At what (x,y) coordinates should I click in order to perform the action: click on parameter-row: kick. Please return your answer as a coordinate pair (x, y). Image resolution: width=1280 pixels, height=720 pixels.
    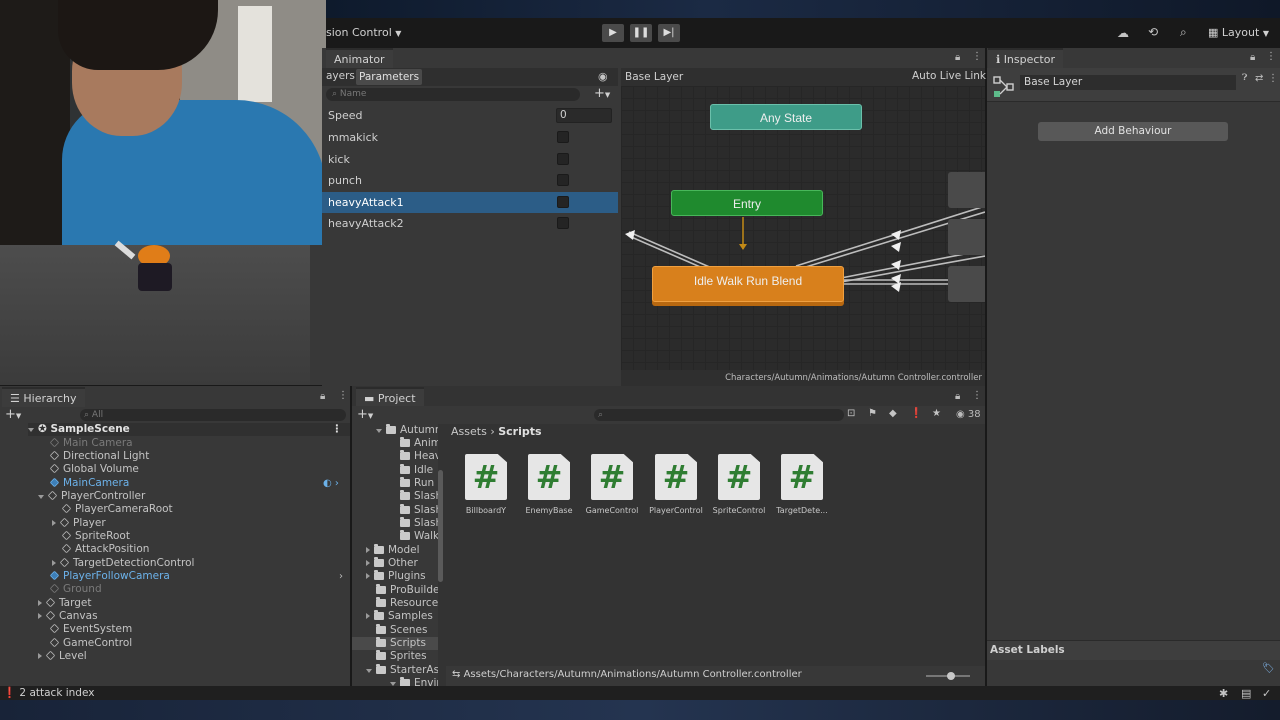
    Looking at the image, I should click on (470, 159).